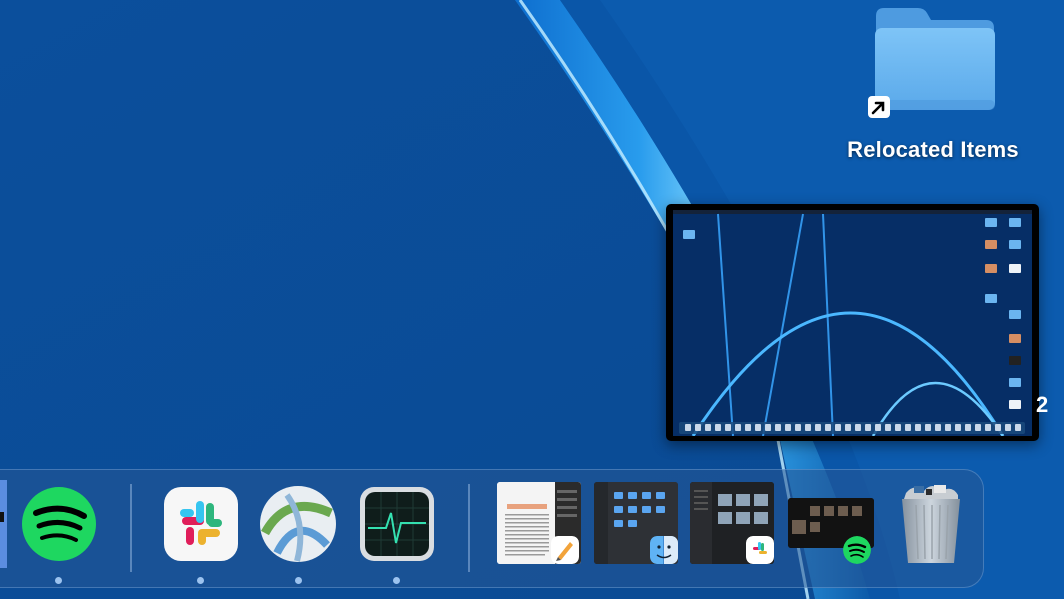  Describe the element at coordinates (298, 524) in the screenshot. I see `network-app-icon` at that location.